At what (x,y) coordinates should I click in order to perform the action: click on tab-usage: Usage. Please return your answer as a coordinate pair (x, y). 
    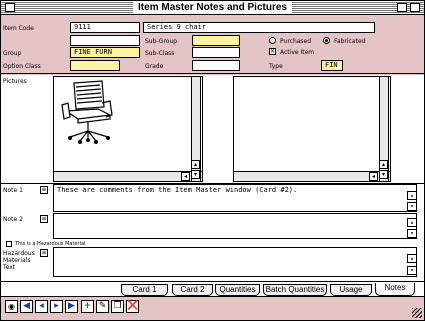
    Looking at the image, I should click on (351, 290).